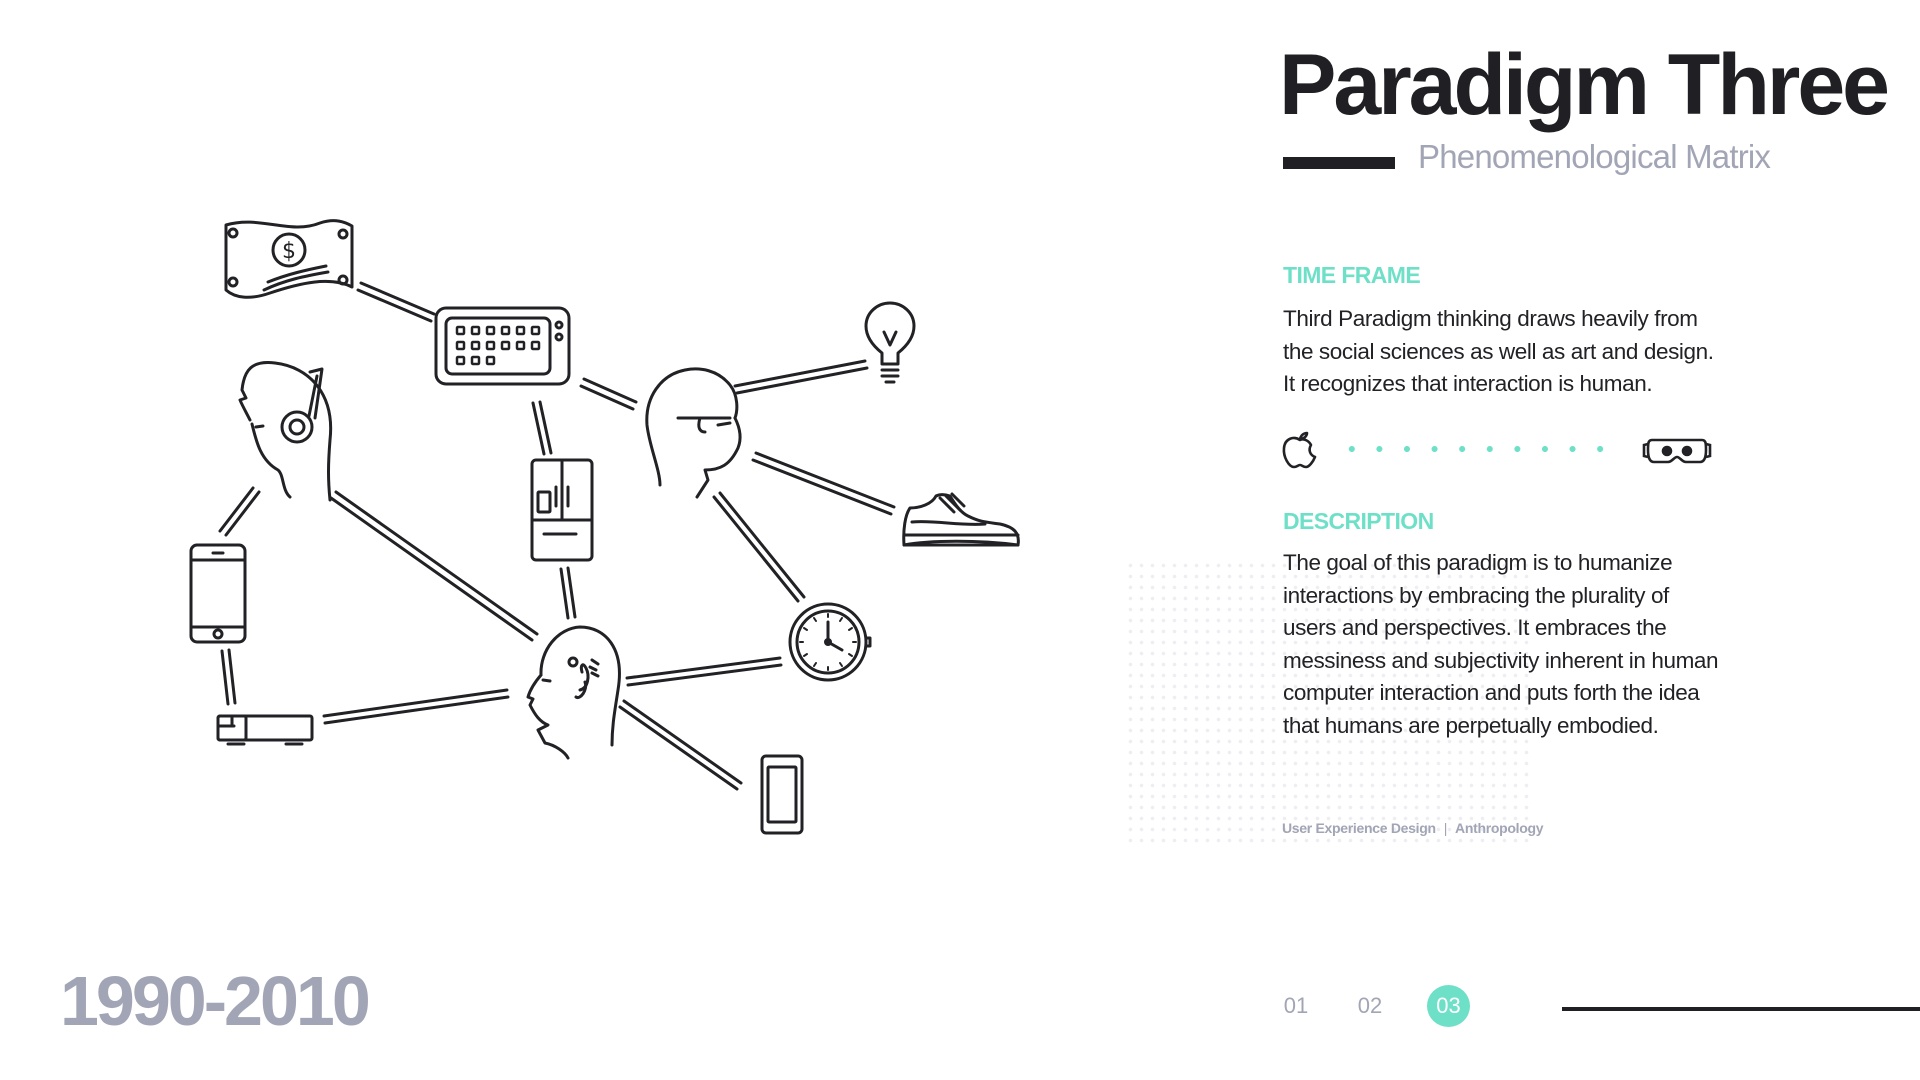 The image size is (1920, 1080). I want to click on tag-anthropology: Anthropology, so click(1499, 828).